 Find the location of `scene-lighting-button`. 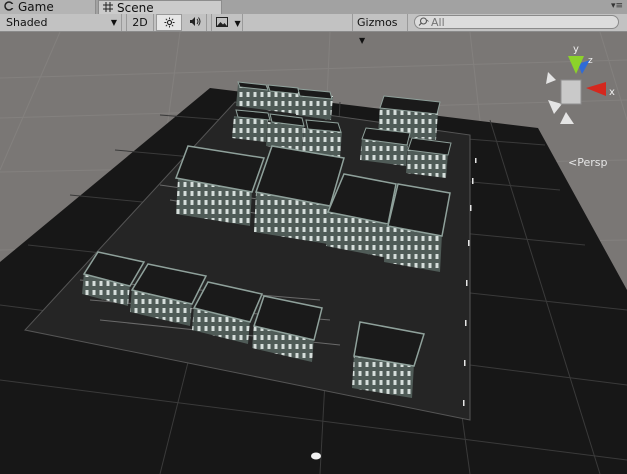

scene-lighting-button is located at coordinates (169, 22).